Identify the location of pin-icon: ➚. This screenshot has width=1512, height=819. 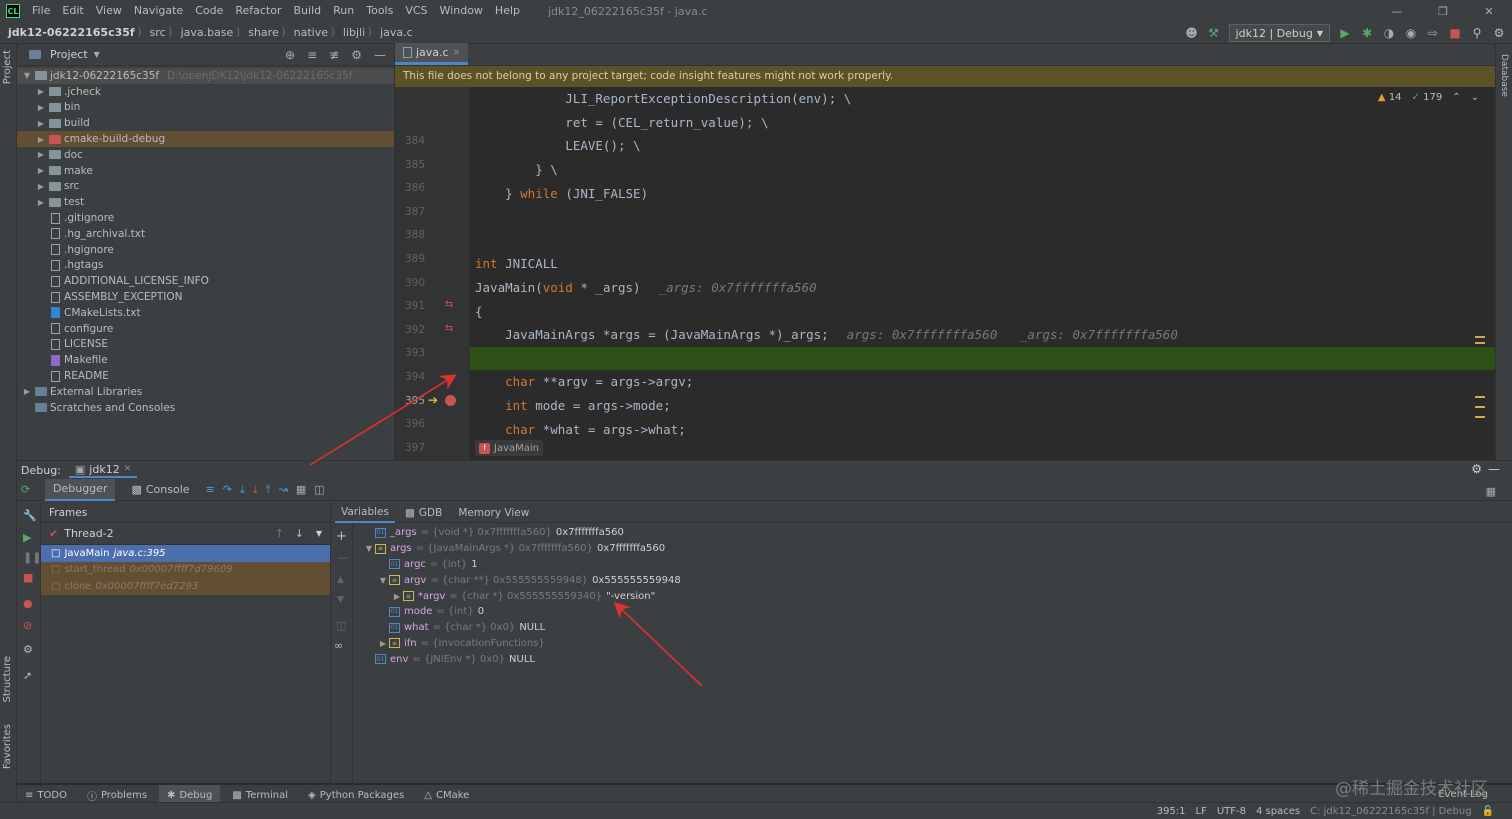
(27, 675).